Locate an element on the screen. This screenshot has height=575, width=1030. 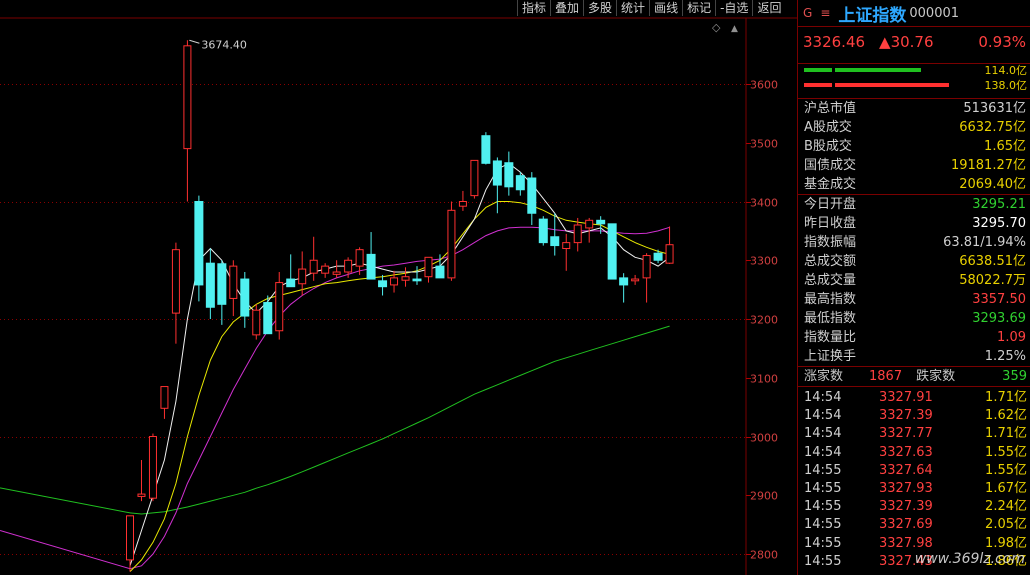
toolbar-back-button: 返回 is located at coordinates (768, 8).